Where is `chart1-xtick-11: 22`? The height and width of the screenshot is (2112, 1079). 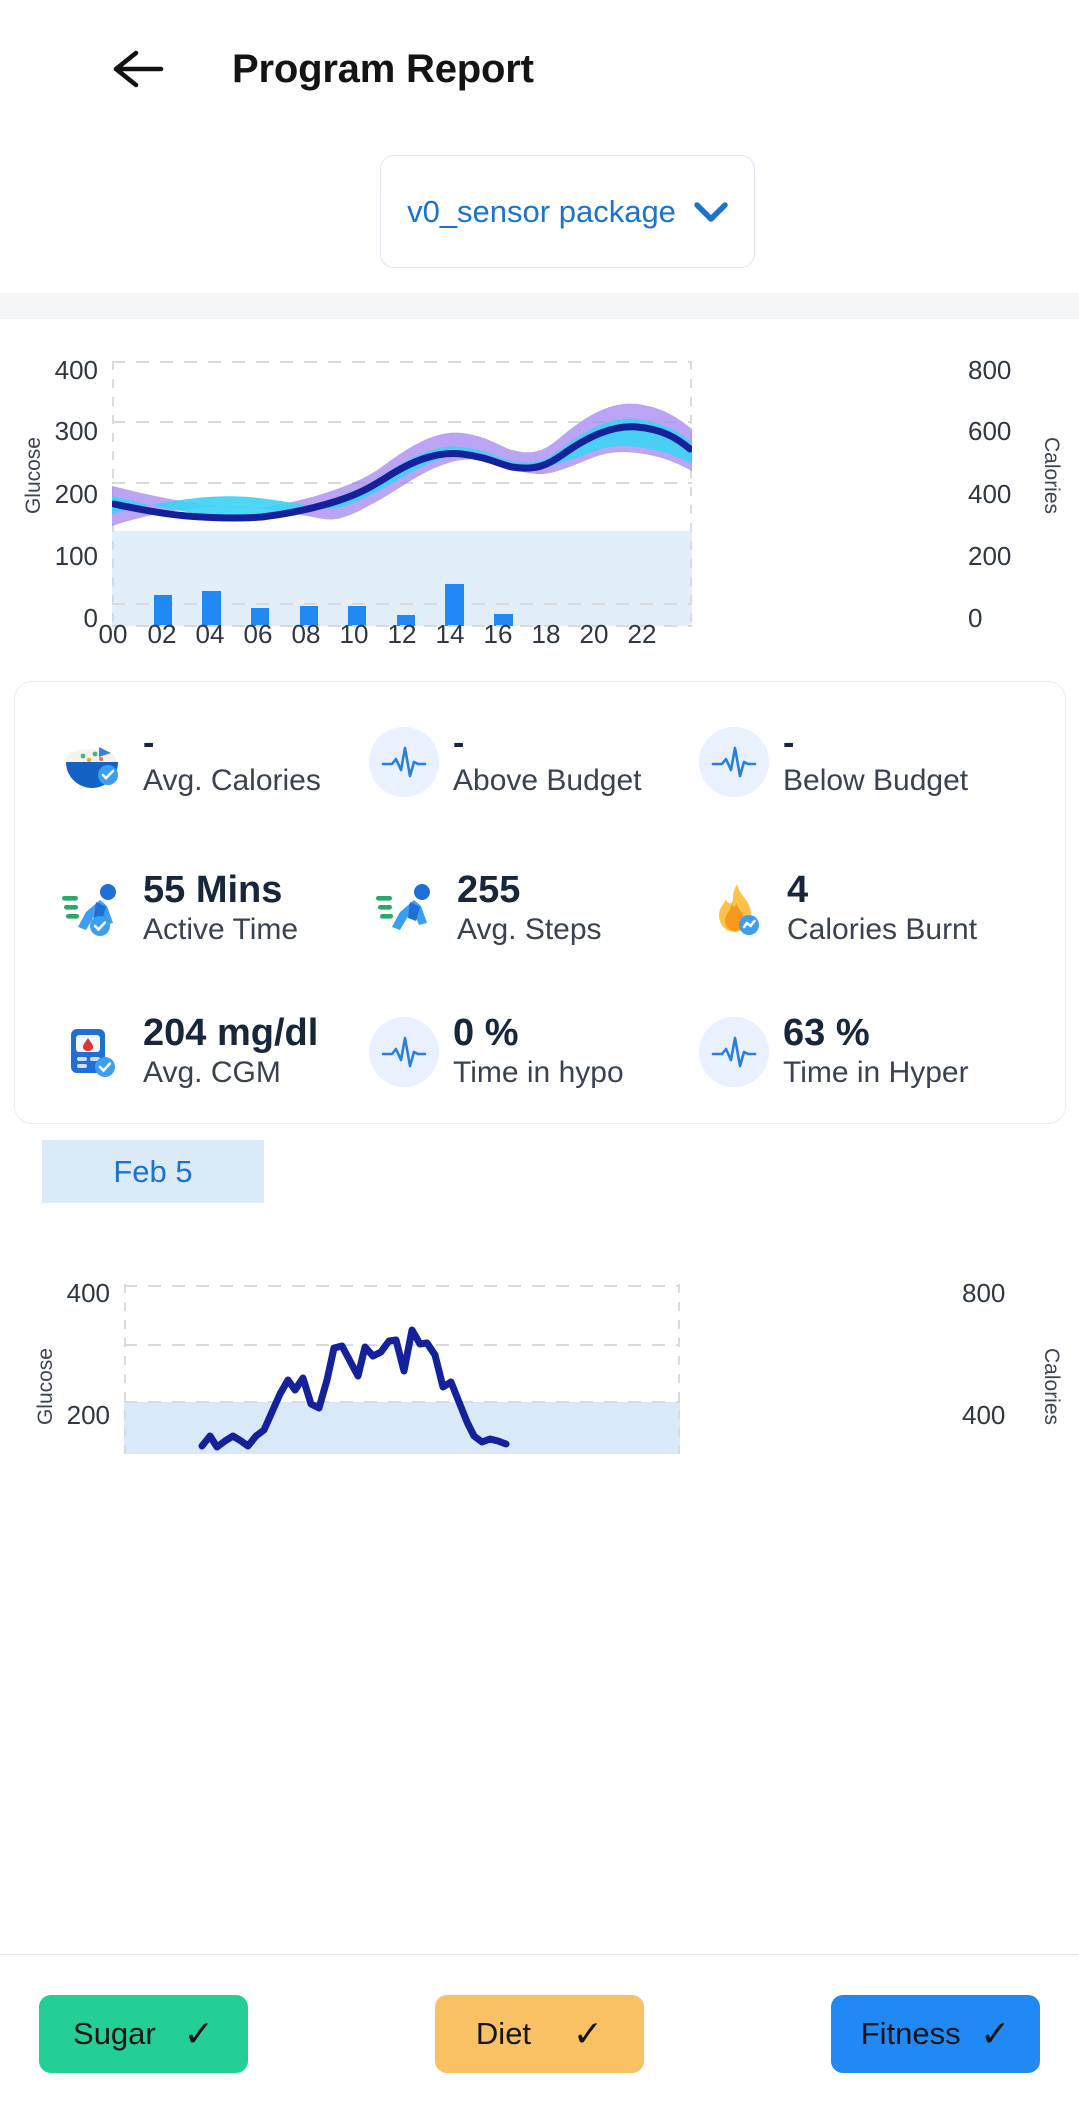 chart1-xtick-11: 22 is located at coordinates (642, 634).